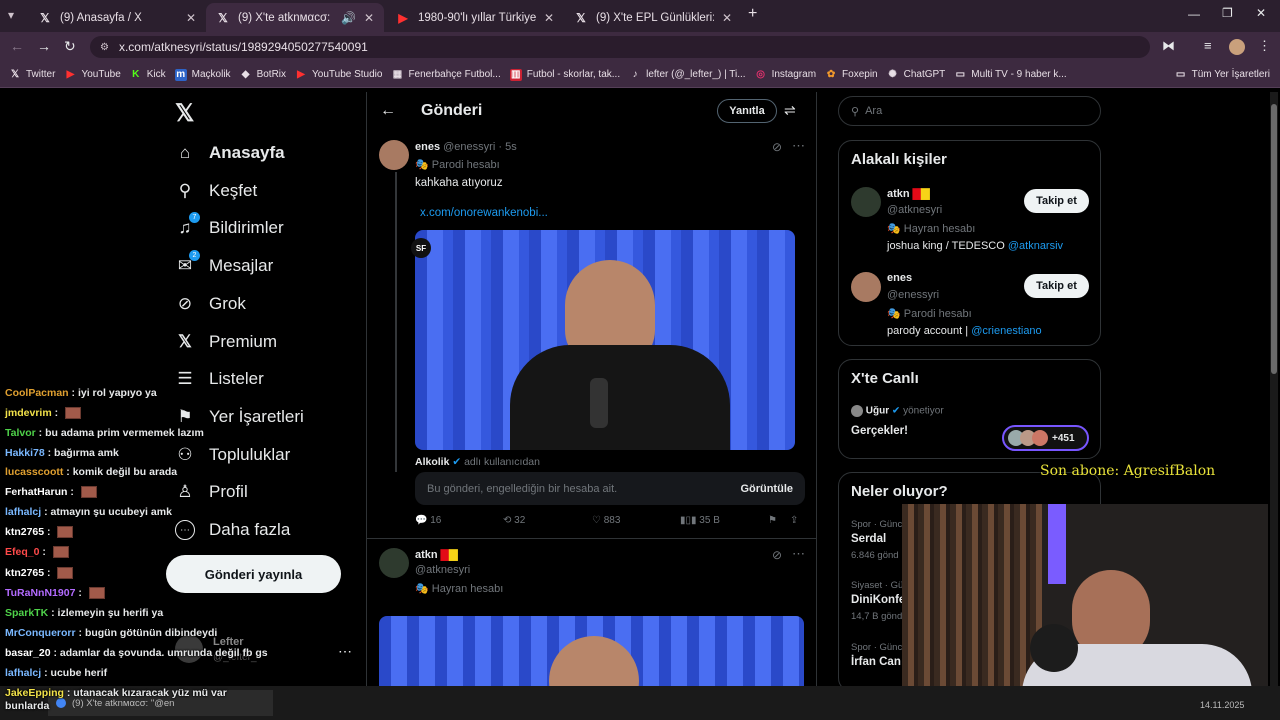 The width and height of the screenshot is (1280, 720). I want to click on x-logo-icon: 𝕏, so click(581, 17).